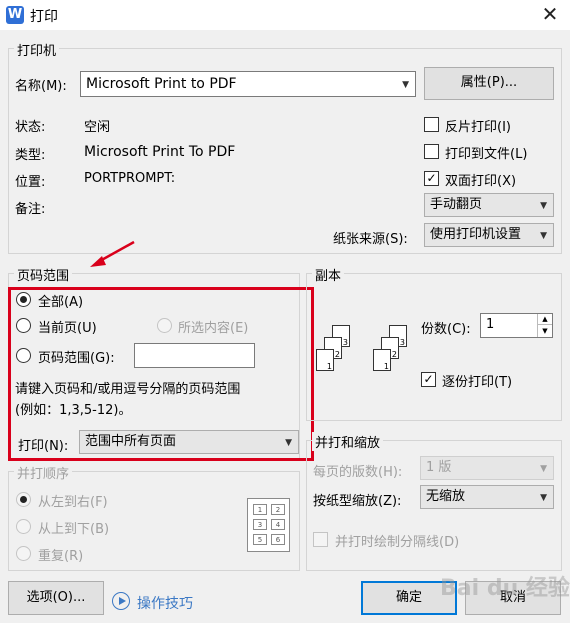  I want to click on location-label: 位置:, so click(30, 182).